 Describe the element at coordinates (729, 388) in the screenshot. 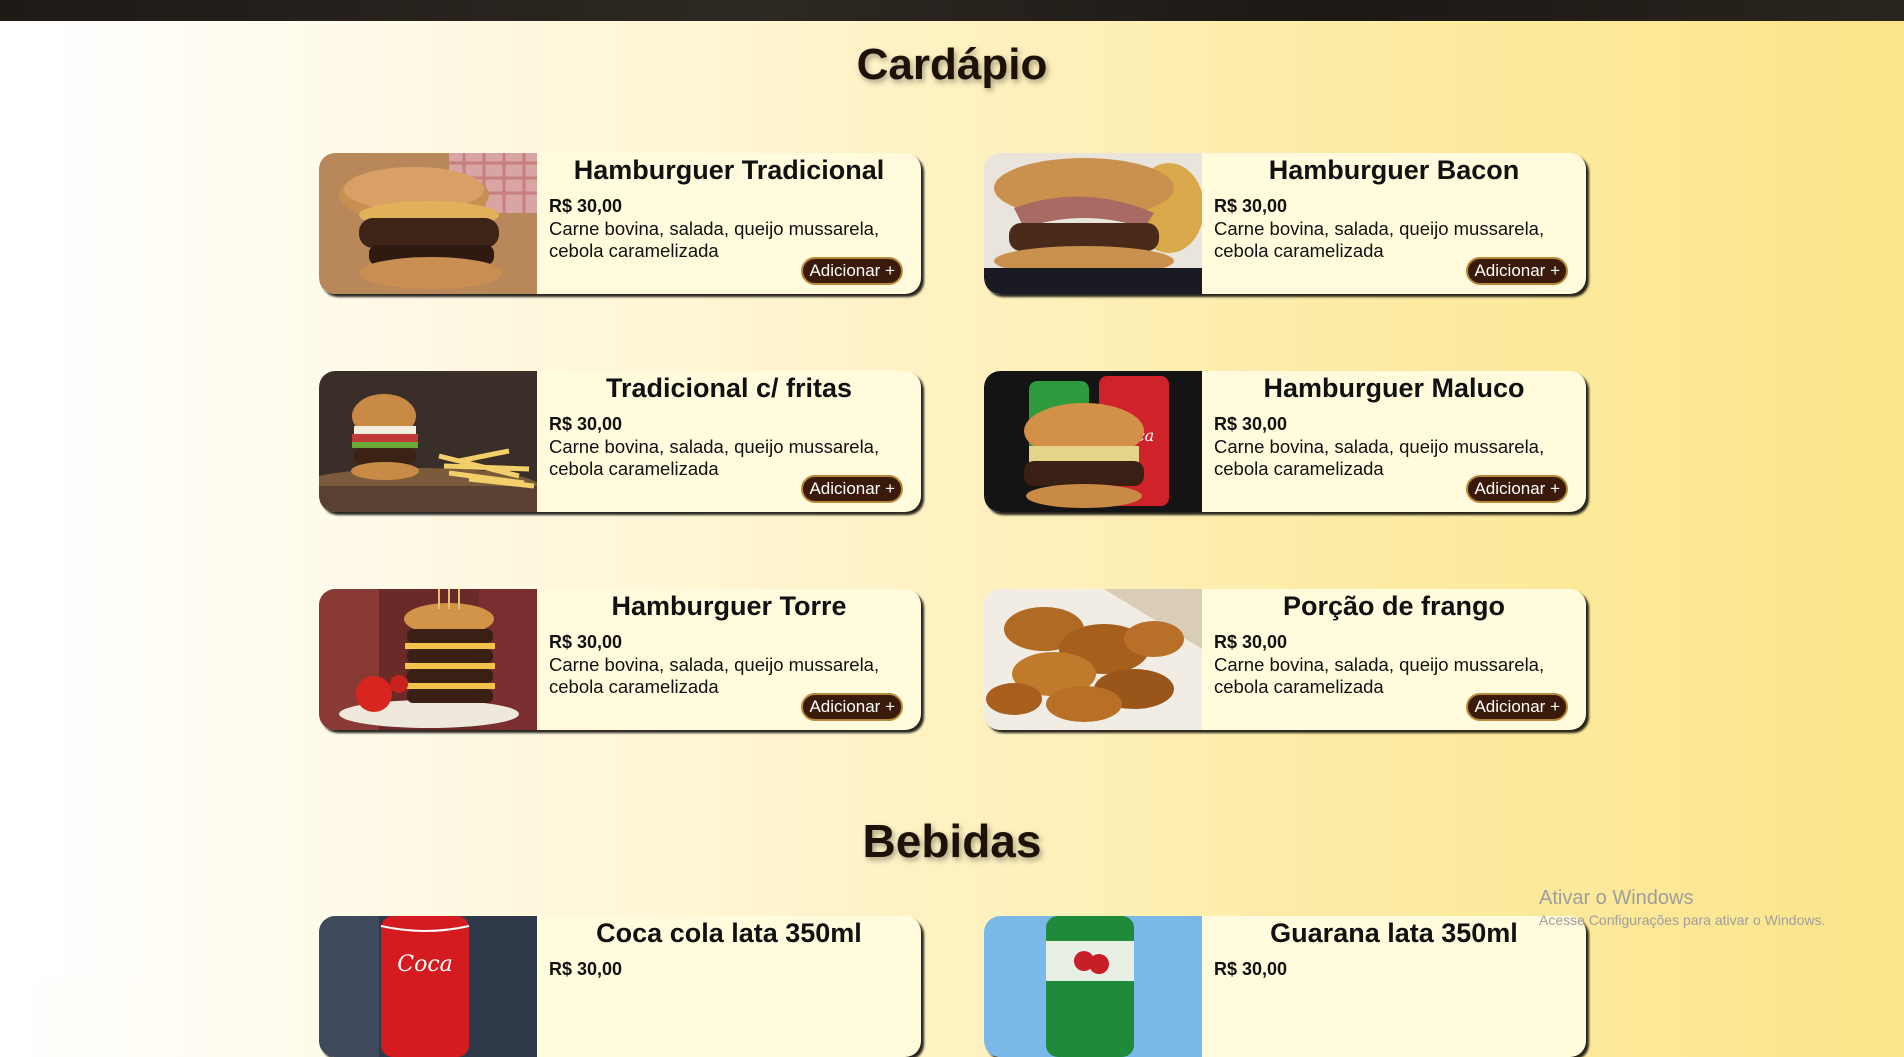

I see `item-name: Tradicional c/ fritas` at that location.